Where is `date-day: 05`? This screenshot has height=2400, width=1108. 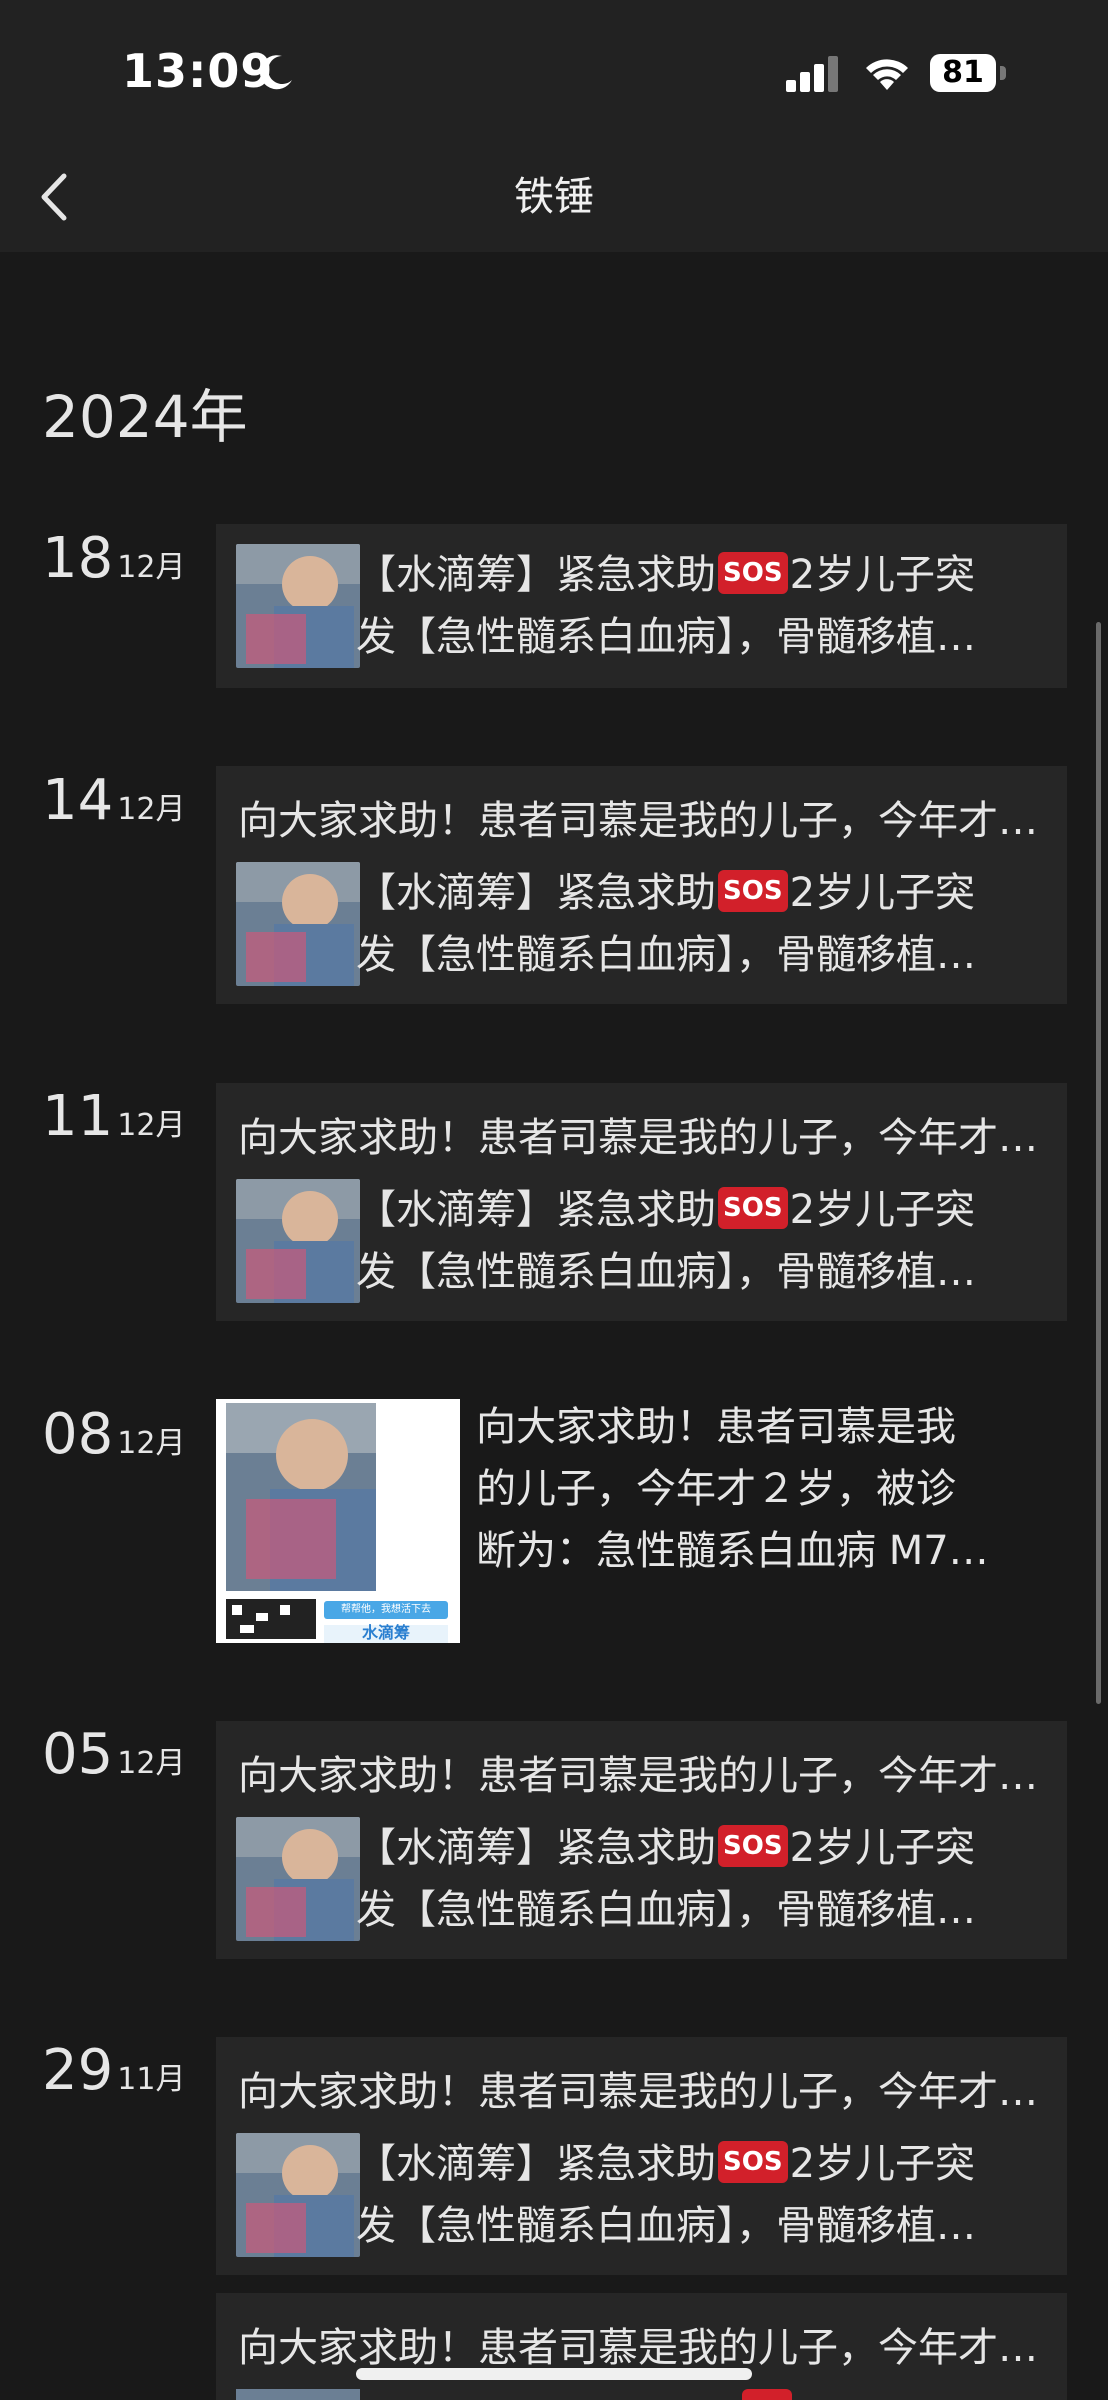
date-day: 05 is located at coordinates (78, 1754).